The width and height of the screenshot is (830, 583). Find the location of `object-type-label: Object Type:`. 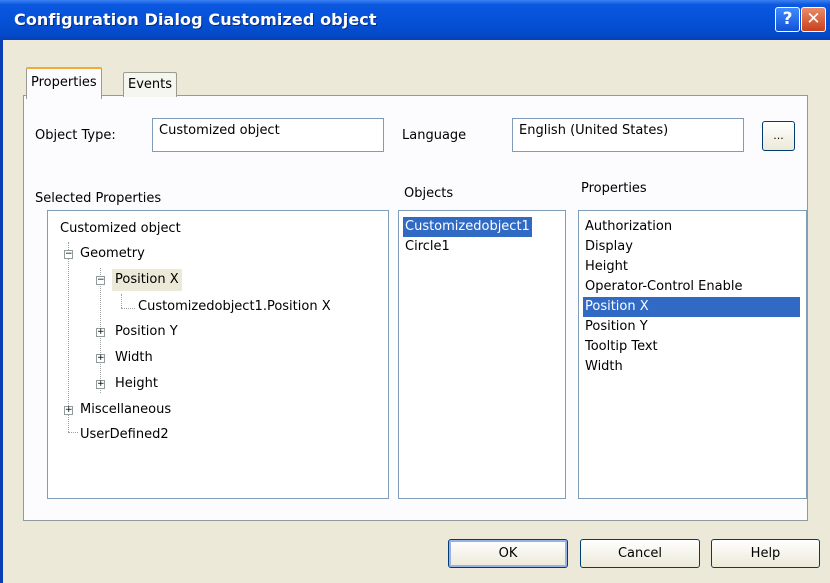

object-type-label: Object Type: is located at coordinates (75, 135).